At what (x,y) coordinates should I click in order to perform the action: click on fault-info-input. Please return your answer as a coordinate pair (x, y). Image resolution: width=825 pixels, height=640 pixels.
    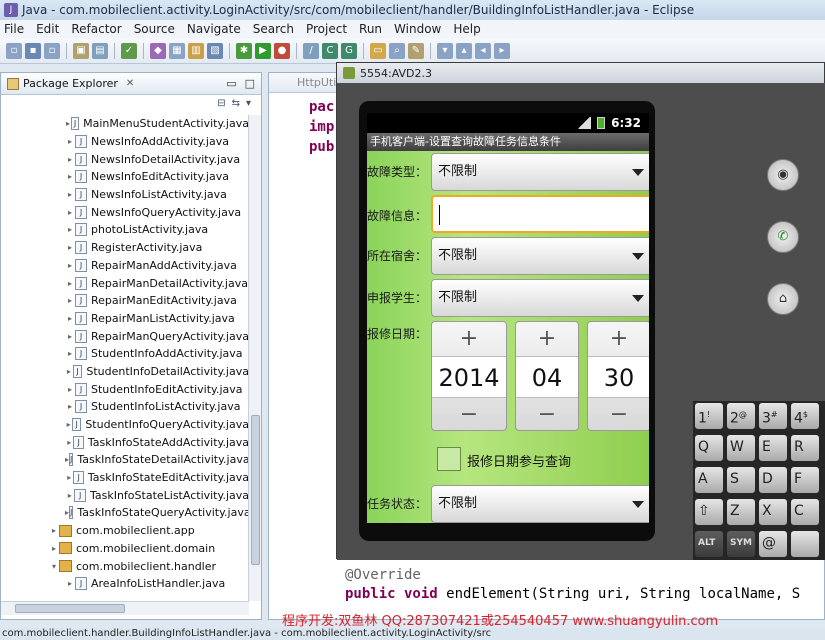
    Looking at the image, I should click on (540, 214).